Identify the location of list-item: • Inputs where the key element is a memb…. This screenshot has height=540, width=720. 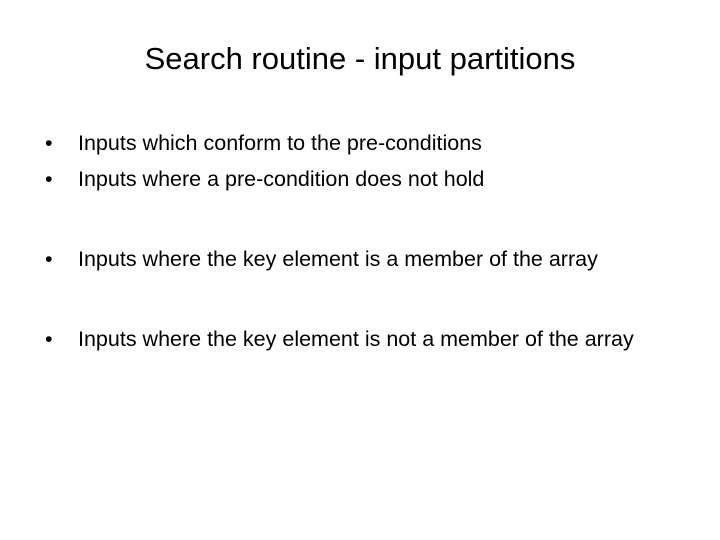
(360, 259).